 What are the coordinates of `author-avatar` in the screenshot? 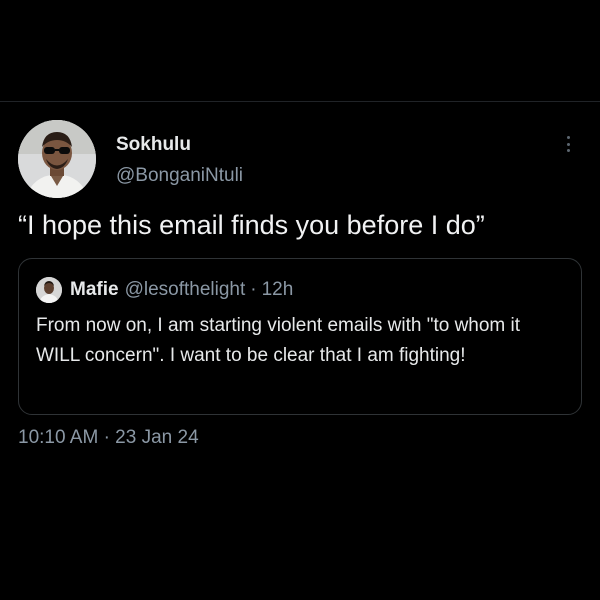 It's located at (57, 159).